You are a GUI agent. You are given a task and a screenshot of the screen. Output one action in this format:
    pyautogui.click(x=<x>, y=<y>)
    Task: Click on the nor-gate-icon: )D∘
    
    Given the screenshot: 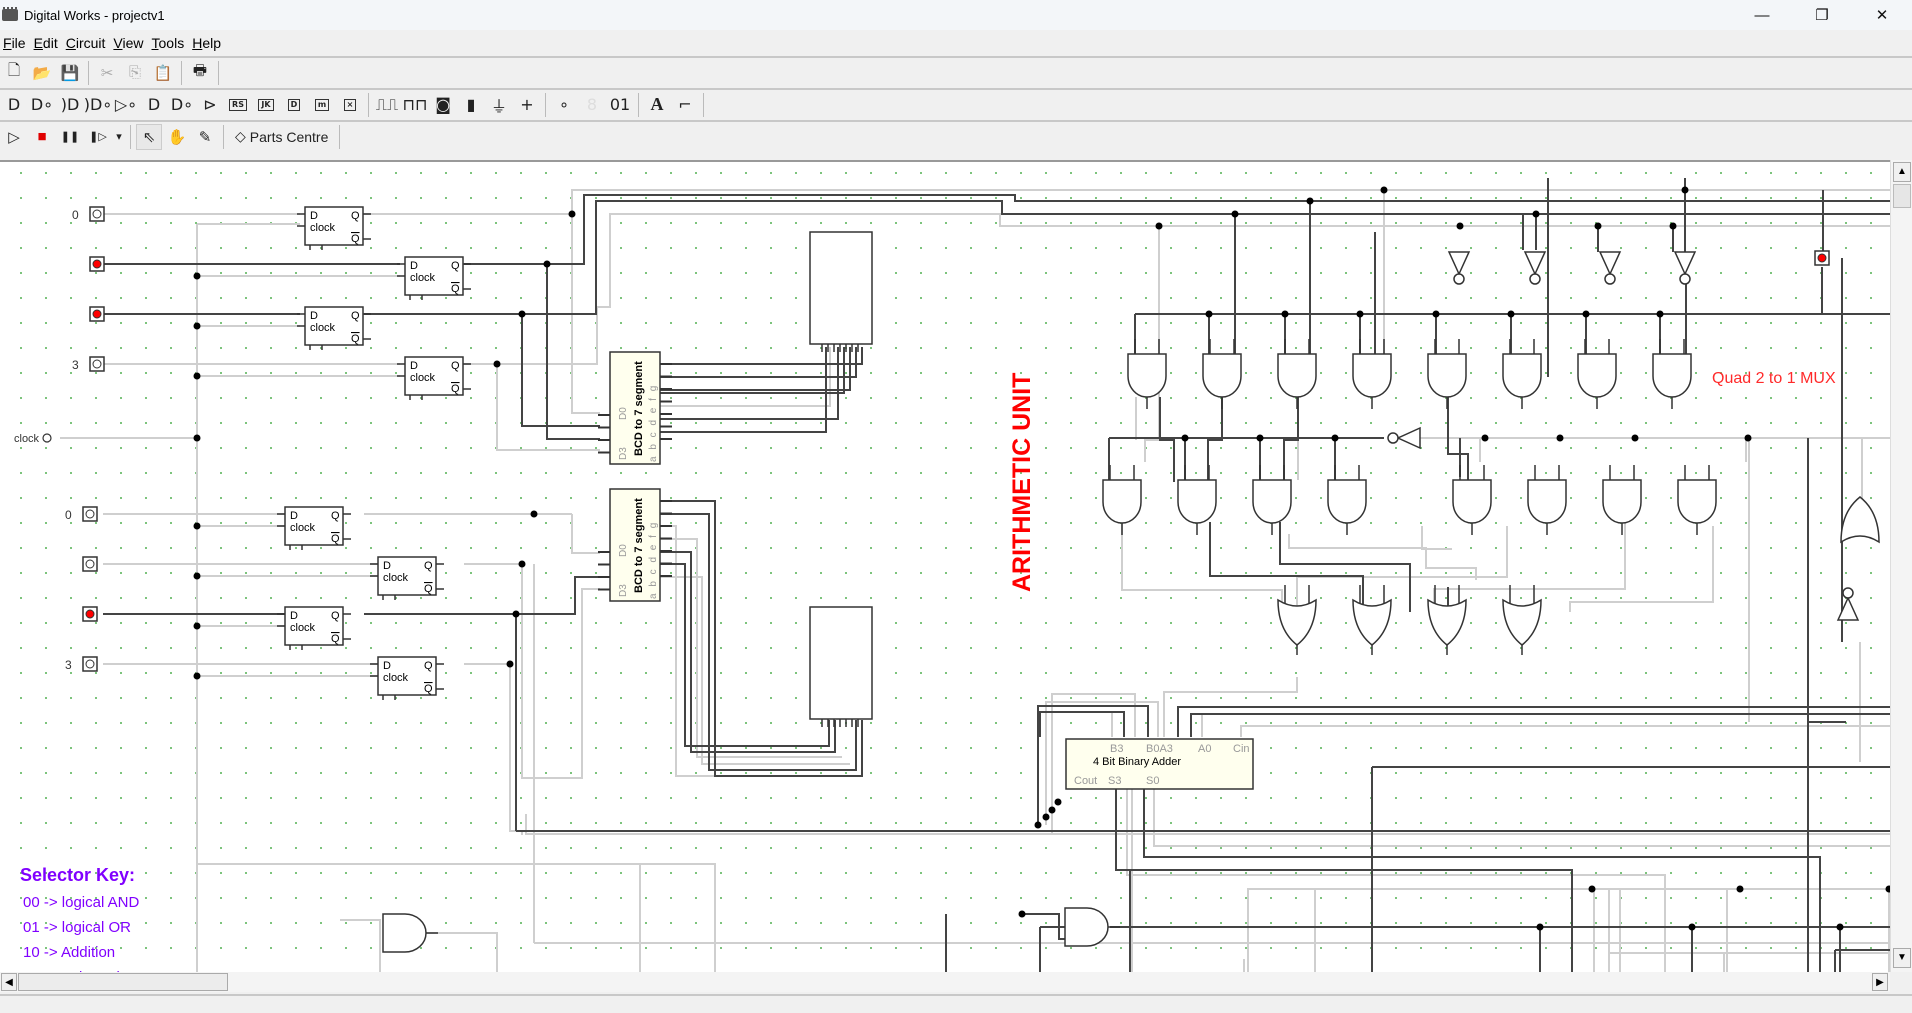 What is the action you would take?
    pyautogui.click(x=98, y=105)
    